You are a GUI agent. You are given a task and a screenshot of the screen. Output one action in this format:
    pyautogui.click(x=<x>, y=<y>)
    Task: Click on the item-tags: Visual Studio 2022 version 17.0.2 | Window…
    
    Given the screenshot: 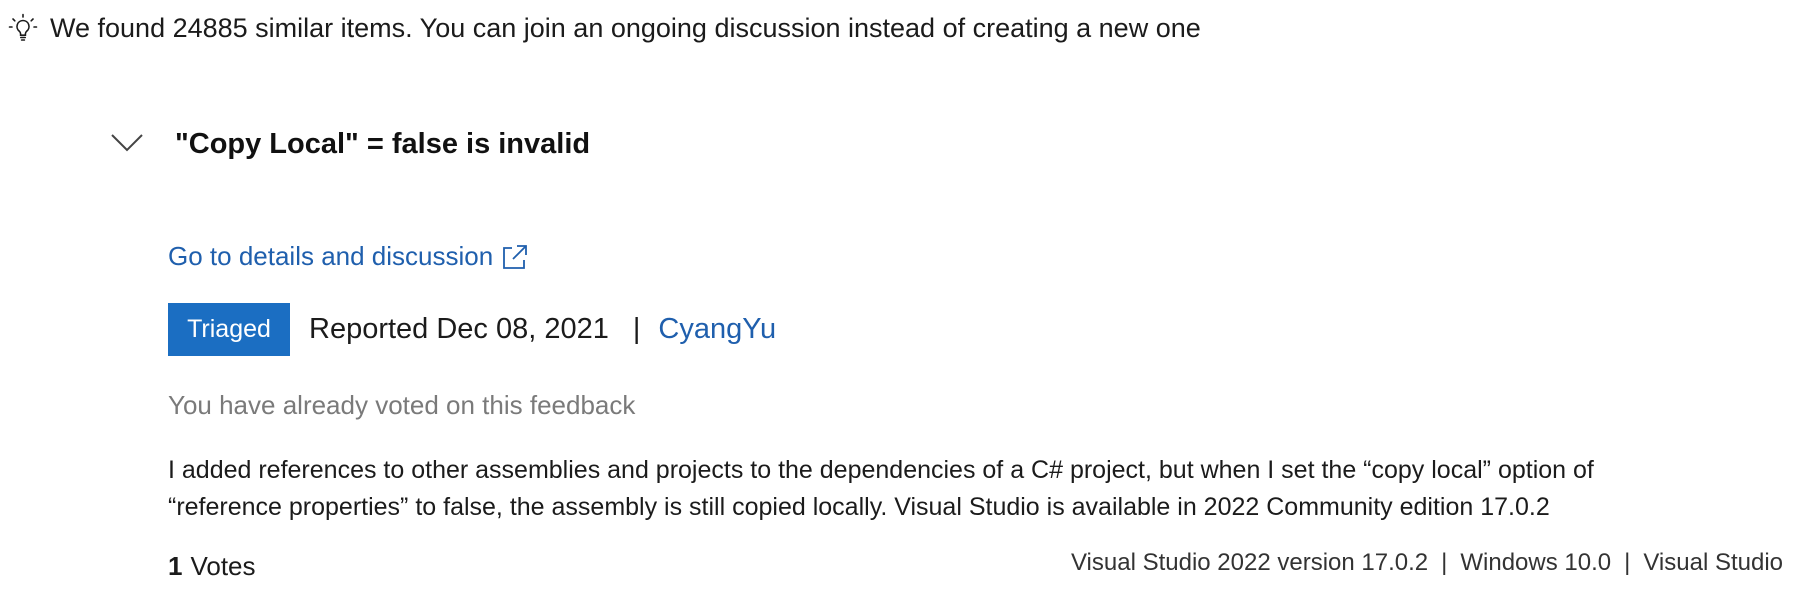 What is the action you would take?
    pyautogui.click(x=1427, y=563)
    